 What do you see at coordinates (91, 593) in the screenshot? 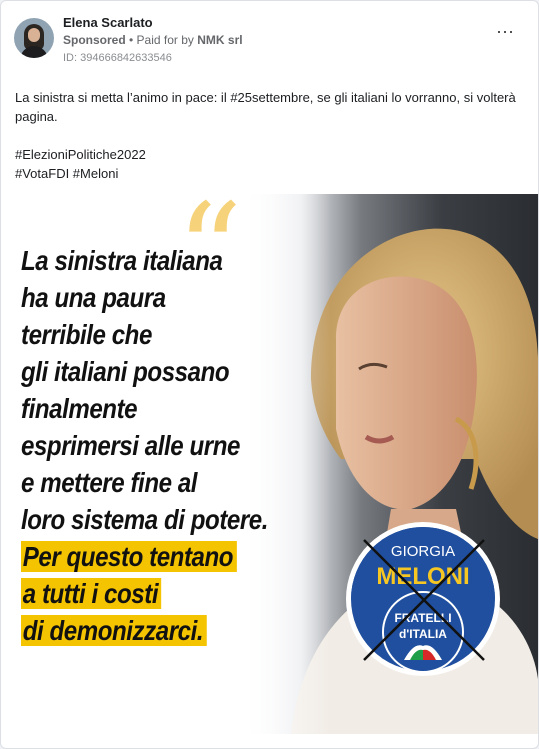
I see `highlight-line: a tutti i costi` at bounding box center [91, 593].